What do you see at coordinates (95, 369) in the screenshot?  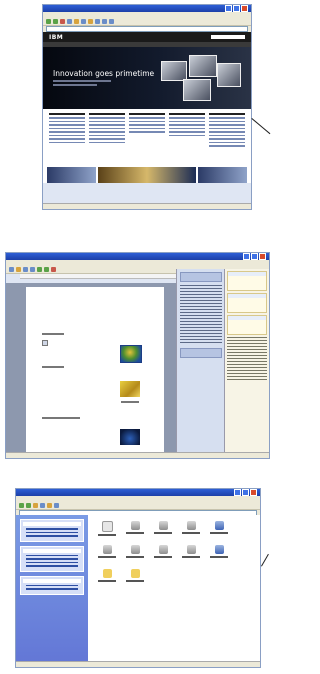 I see `document-page` at bounding box center [95, 369].